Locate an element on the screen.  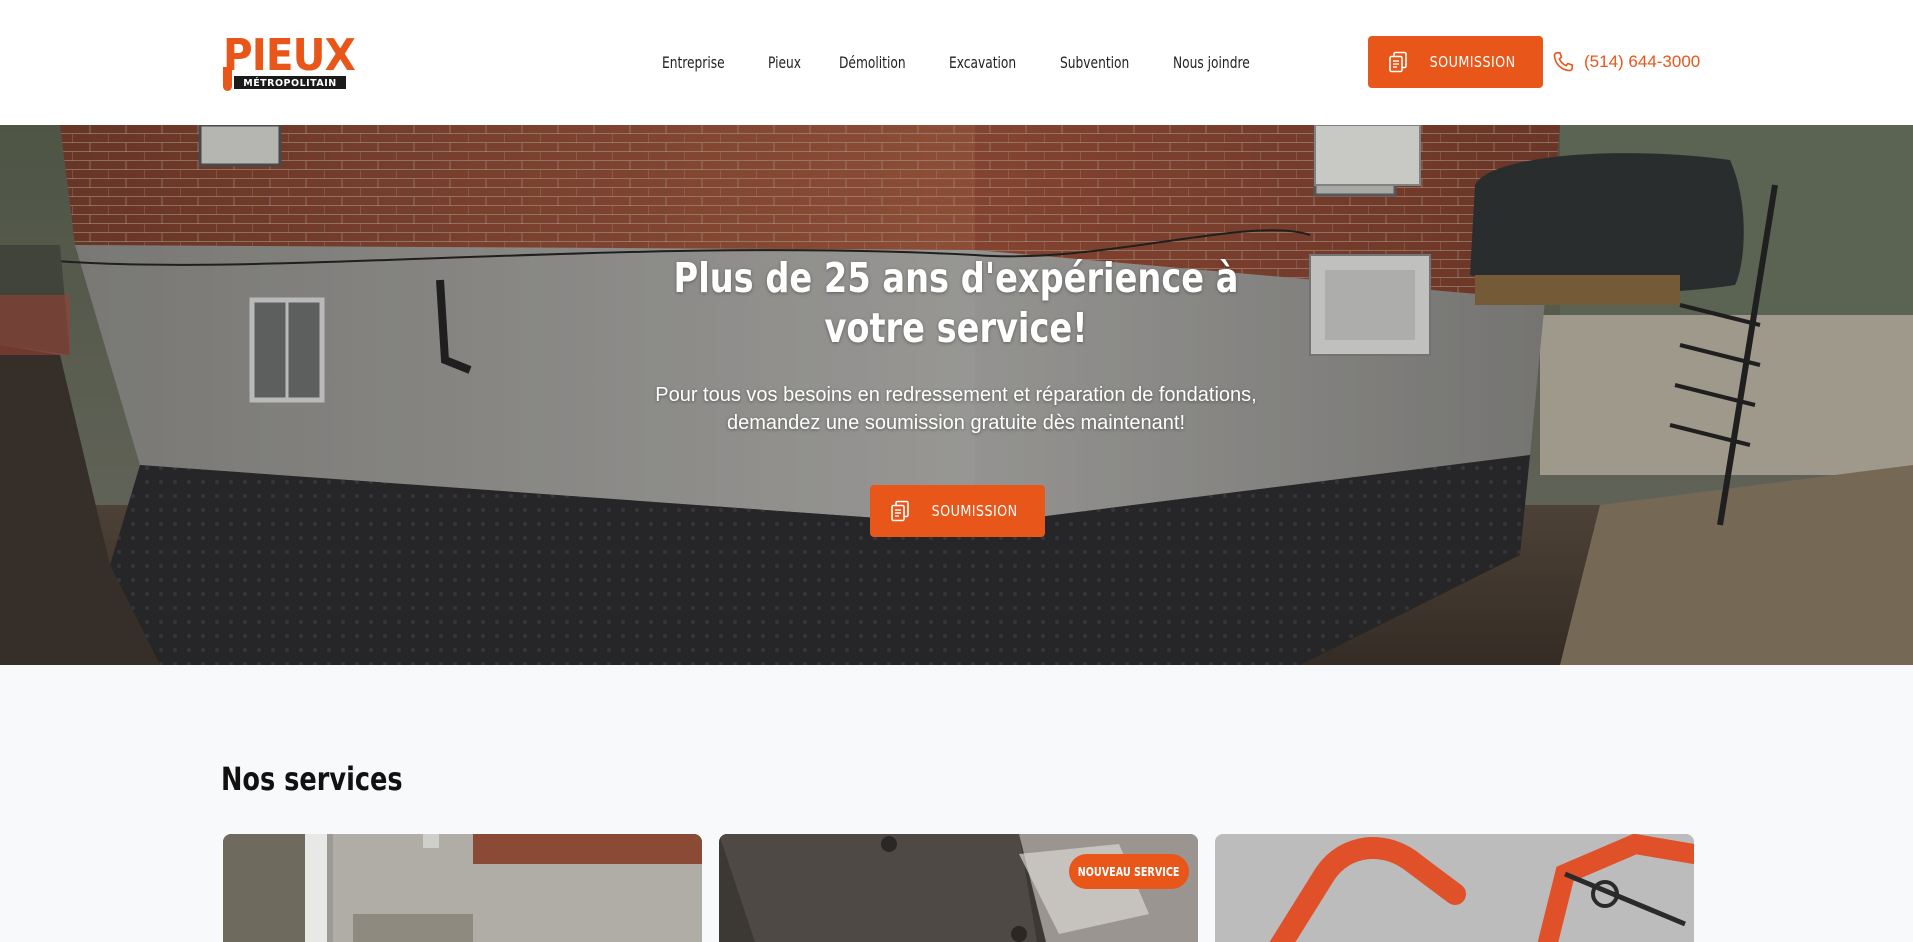
hero-quote-label: SOUMISSION is located at coordinates (974, 511).